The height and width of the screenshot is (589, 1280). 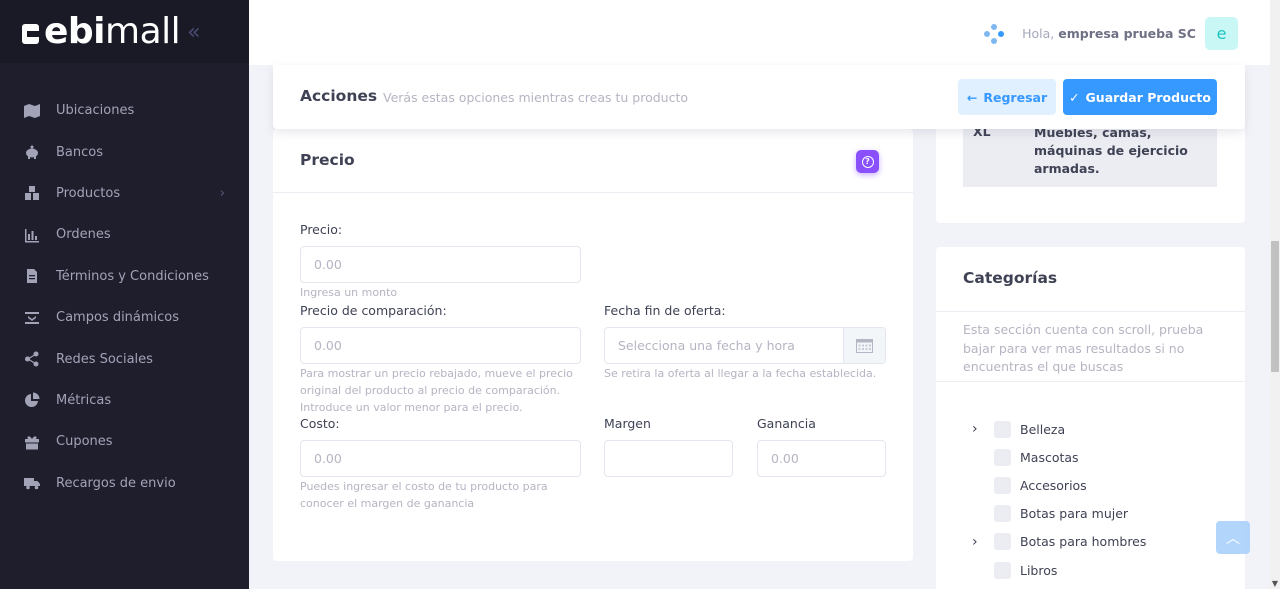 What do you see at coordinates (320, 423) in the screenshot?
I see `costo-label: Costo:` at bounding box center [320, 423].